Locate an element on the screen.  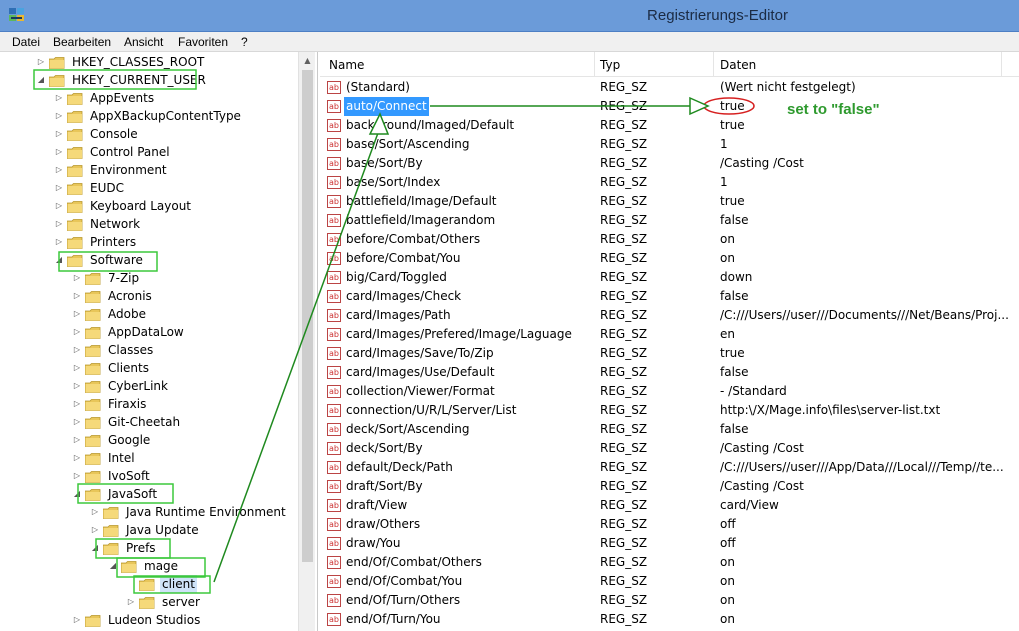
tree-scrollbar: ▲ is located at coordinates (306, 341).